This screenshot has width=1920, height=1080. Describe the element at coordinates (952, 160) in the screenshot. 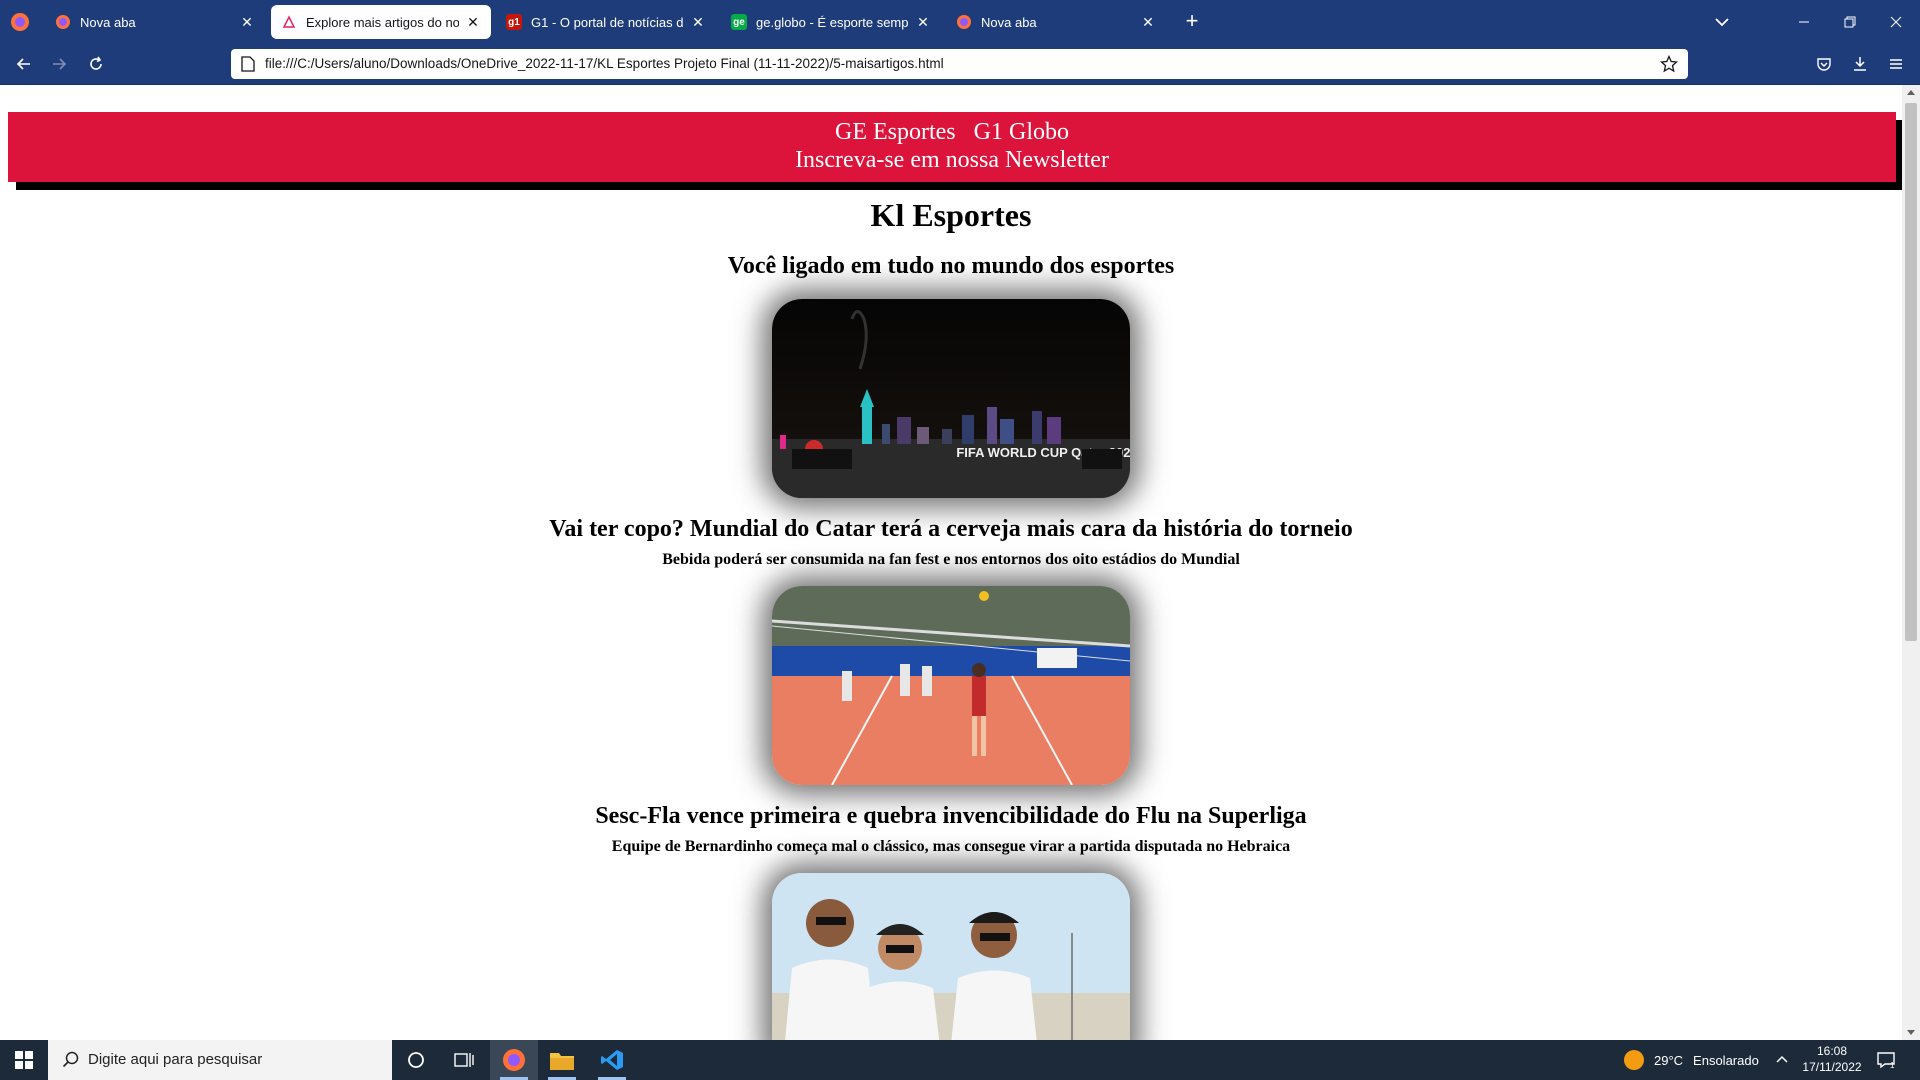

I see `newsletter-link: Inscreva-se em nossa Newsletter` at that location.